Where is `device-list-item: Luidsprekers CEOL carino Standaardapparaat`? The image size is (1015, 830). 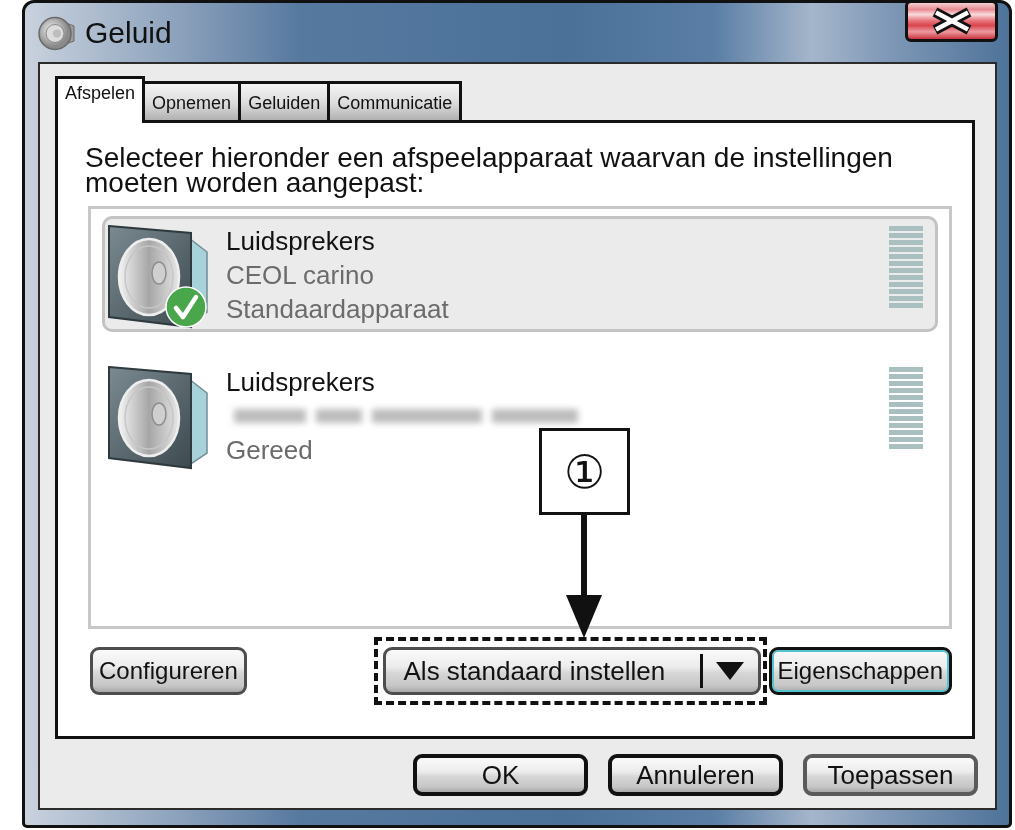 device-list-item: Luidsprekers CEOL carino Standaardapparaat is located at coordinates (520, 274).